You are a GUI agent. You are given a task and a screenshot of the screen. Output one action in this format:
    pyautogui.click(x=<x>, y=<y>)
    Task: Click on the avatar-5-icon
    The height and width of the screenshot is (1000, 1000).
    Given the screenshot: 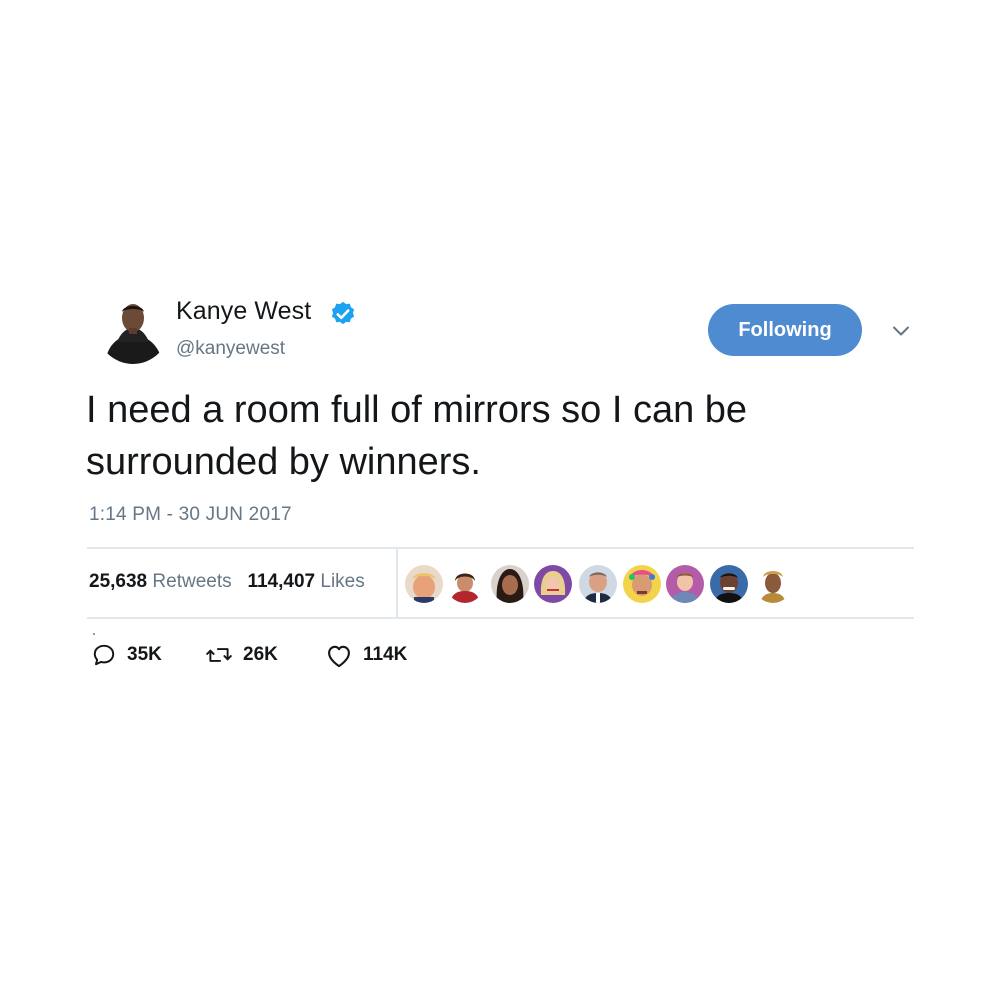 What is the action you would take?
    pyautogui.click(x=598, y=584)
    